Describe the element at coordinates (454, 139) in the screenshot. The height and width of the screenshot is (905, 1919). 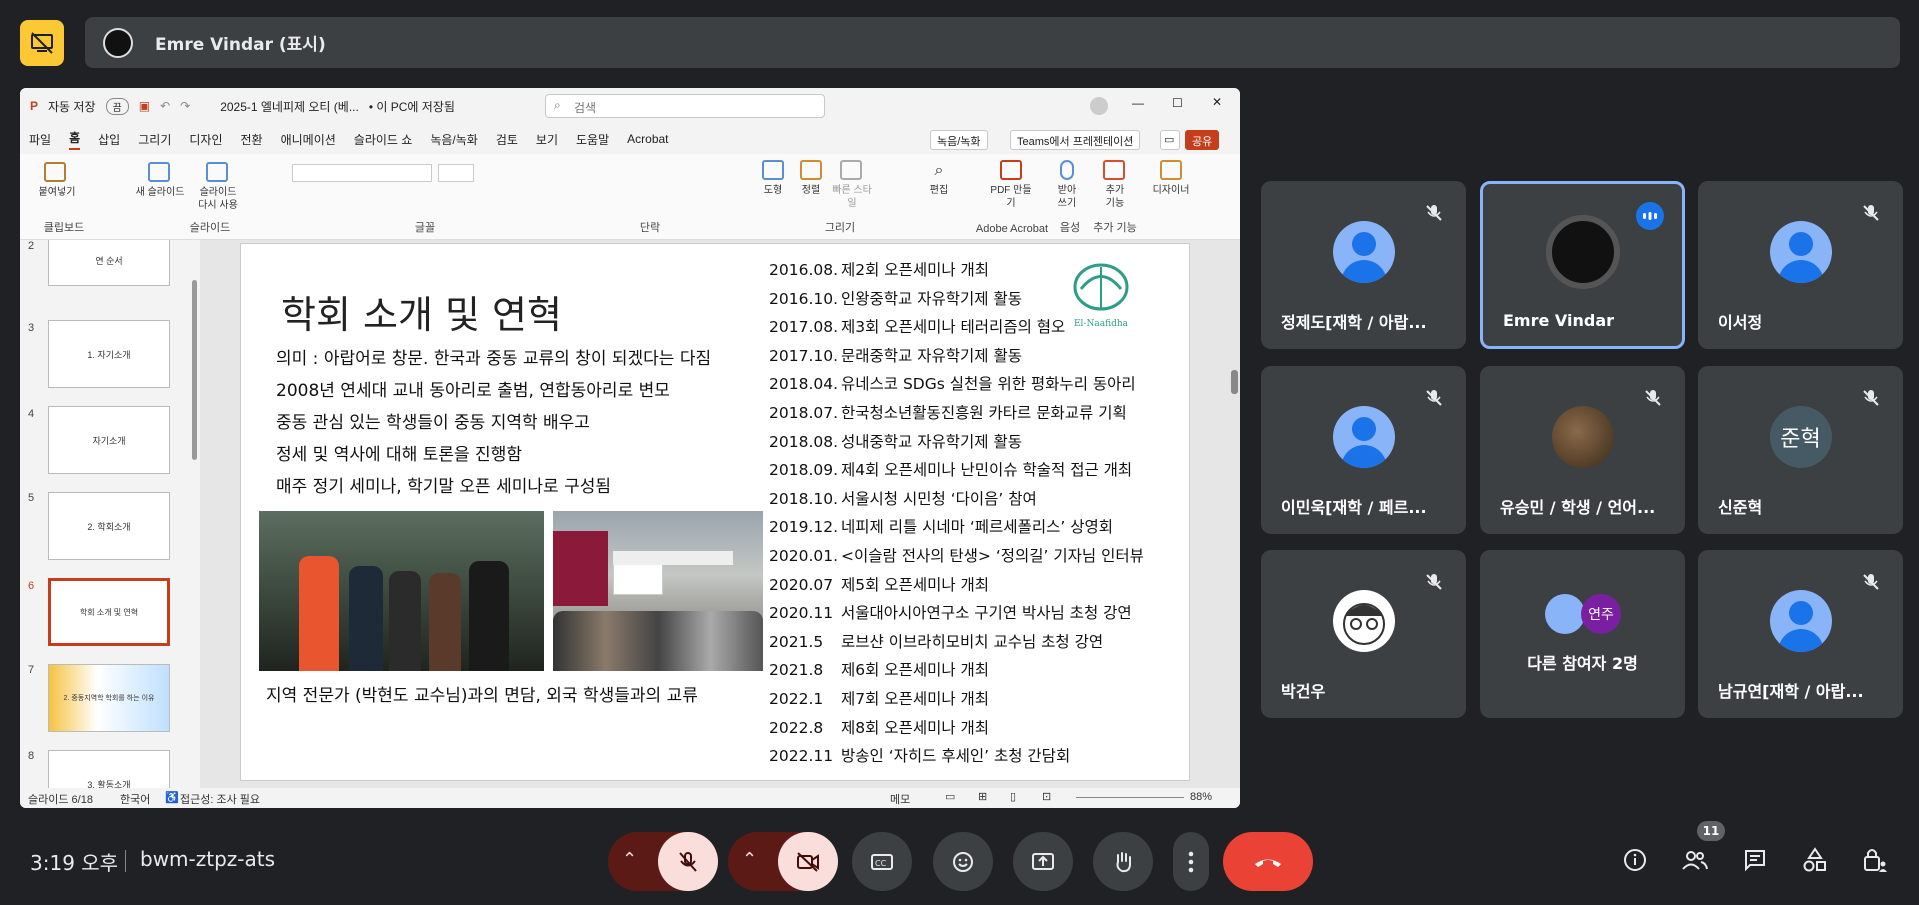
I see `menu-record: 녹음/녹화` at that location.